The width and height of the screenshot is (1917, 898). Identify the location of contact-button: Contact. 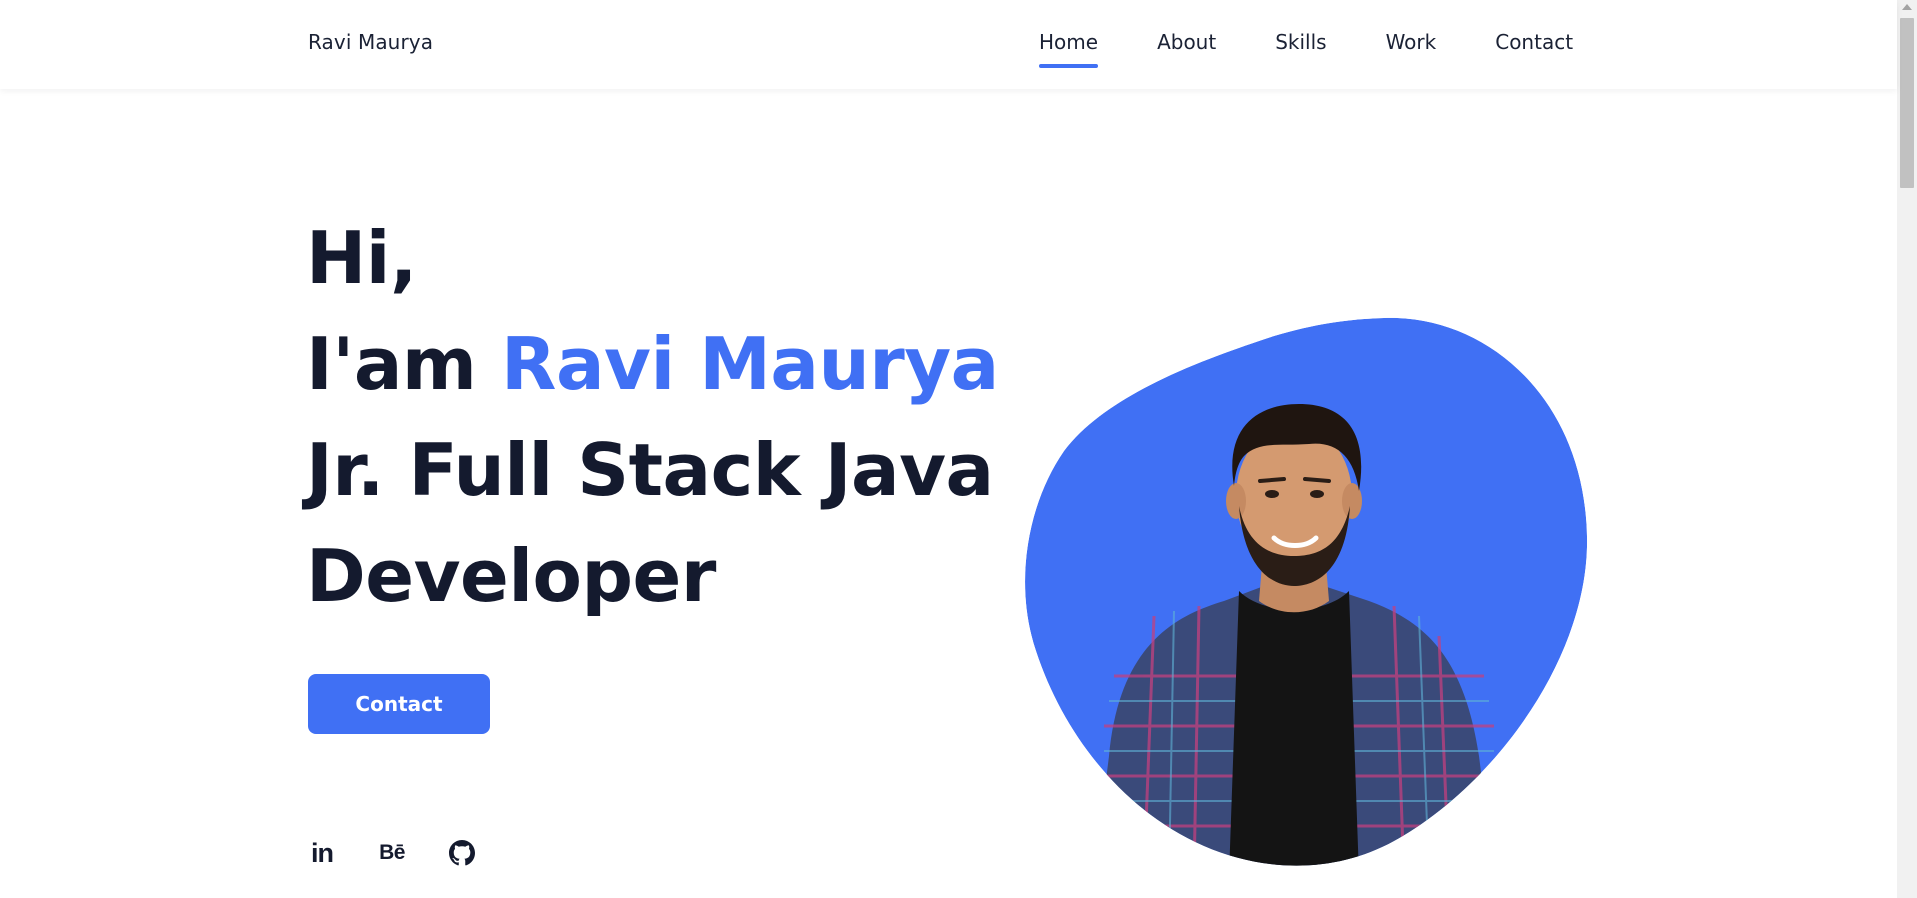
(399, 704).